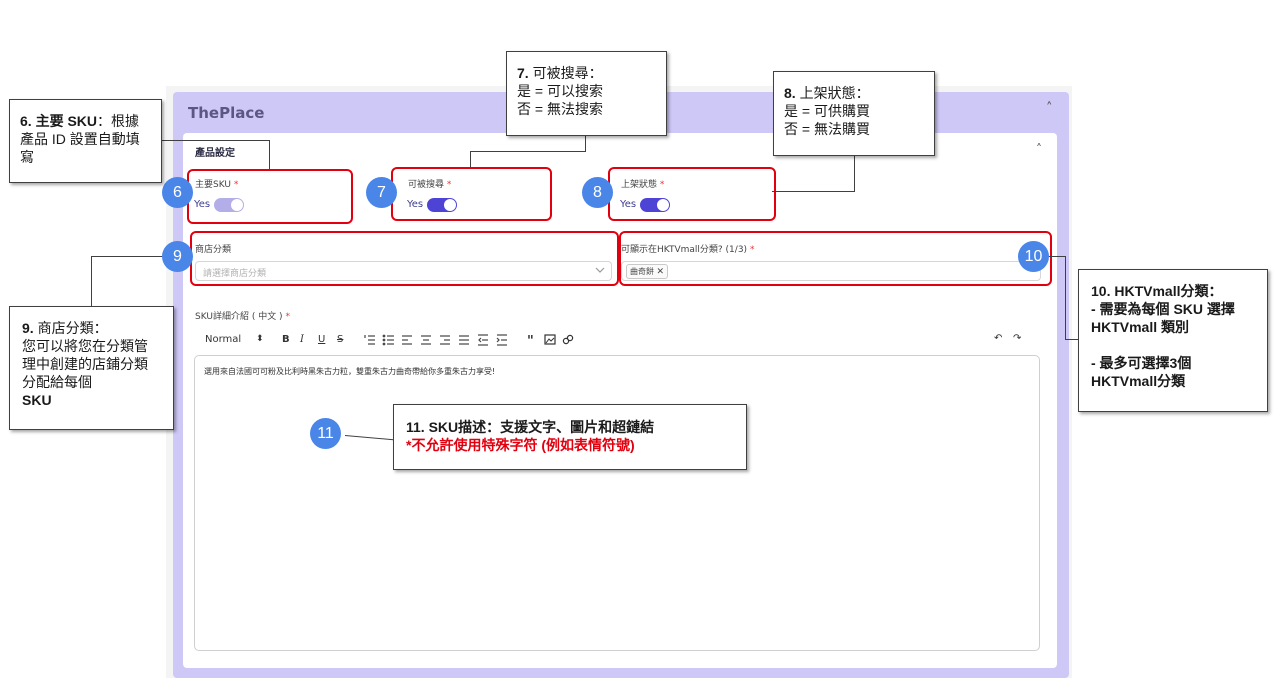 The height and width of the screenshot is (684, 1276). I want to click on ordered-list-icon, so click(369, 340).